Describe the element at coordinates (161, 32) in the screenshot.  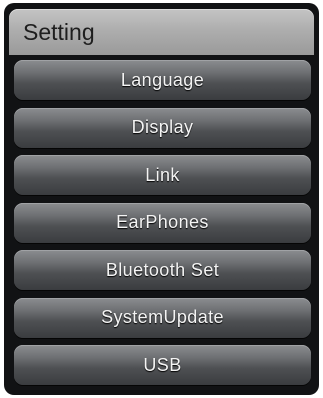
I see `settings-header: Setting` at that location.